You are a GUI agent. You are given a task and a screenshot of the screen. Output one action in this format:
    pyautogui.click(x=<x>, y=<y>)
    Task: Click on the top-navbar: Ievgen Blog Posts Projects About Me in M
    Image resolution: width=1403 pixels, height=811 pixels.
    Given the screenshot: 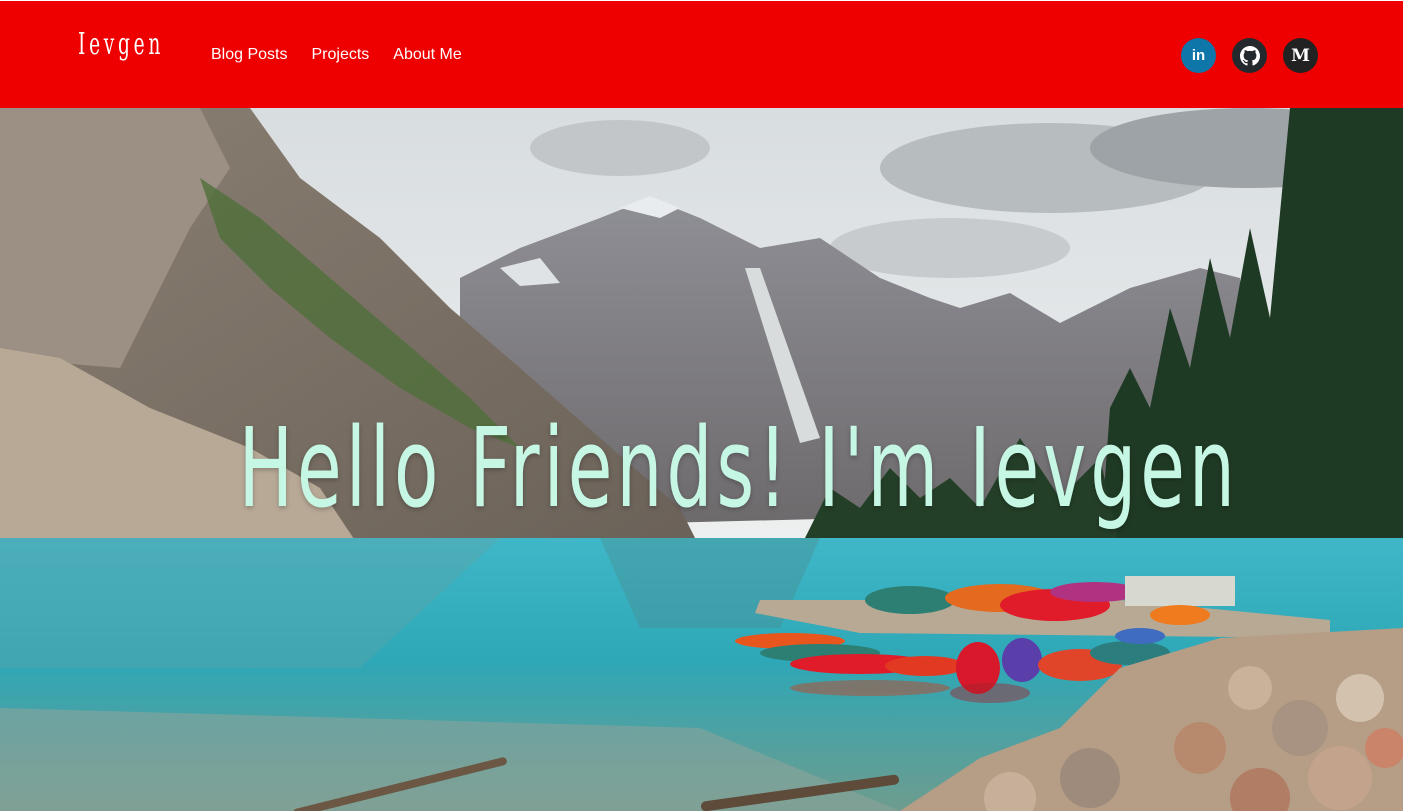 What is the action you would take?
    pyautogui.click(x=701, y=54)
    